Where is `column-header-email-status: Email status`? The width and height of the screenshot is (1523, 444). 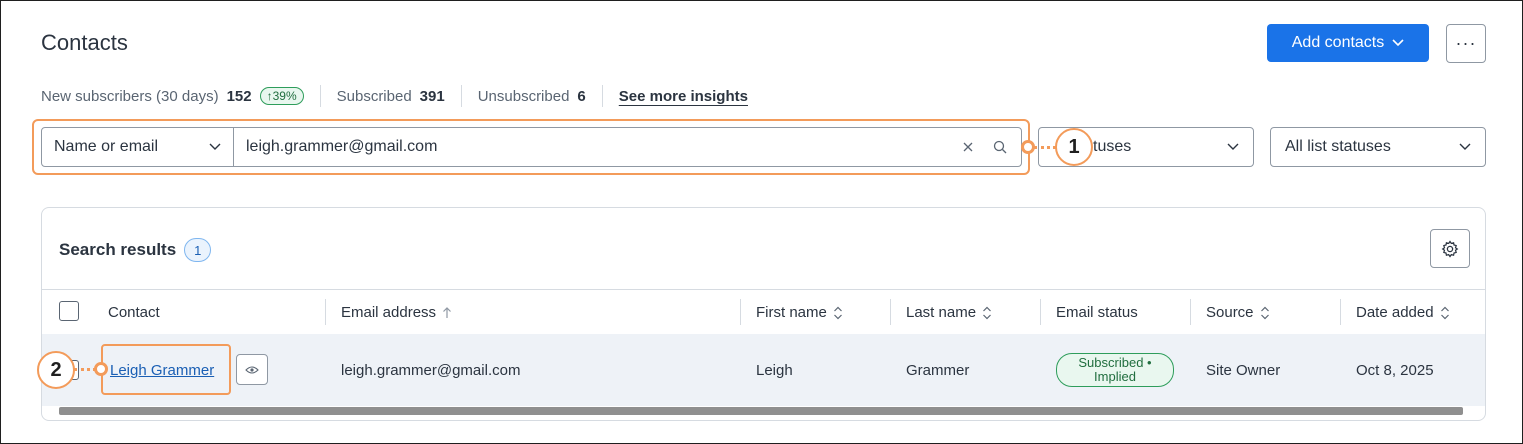 column-header-email-status: Email status is located at coordinates (1097, 312).